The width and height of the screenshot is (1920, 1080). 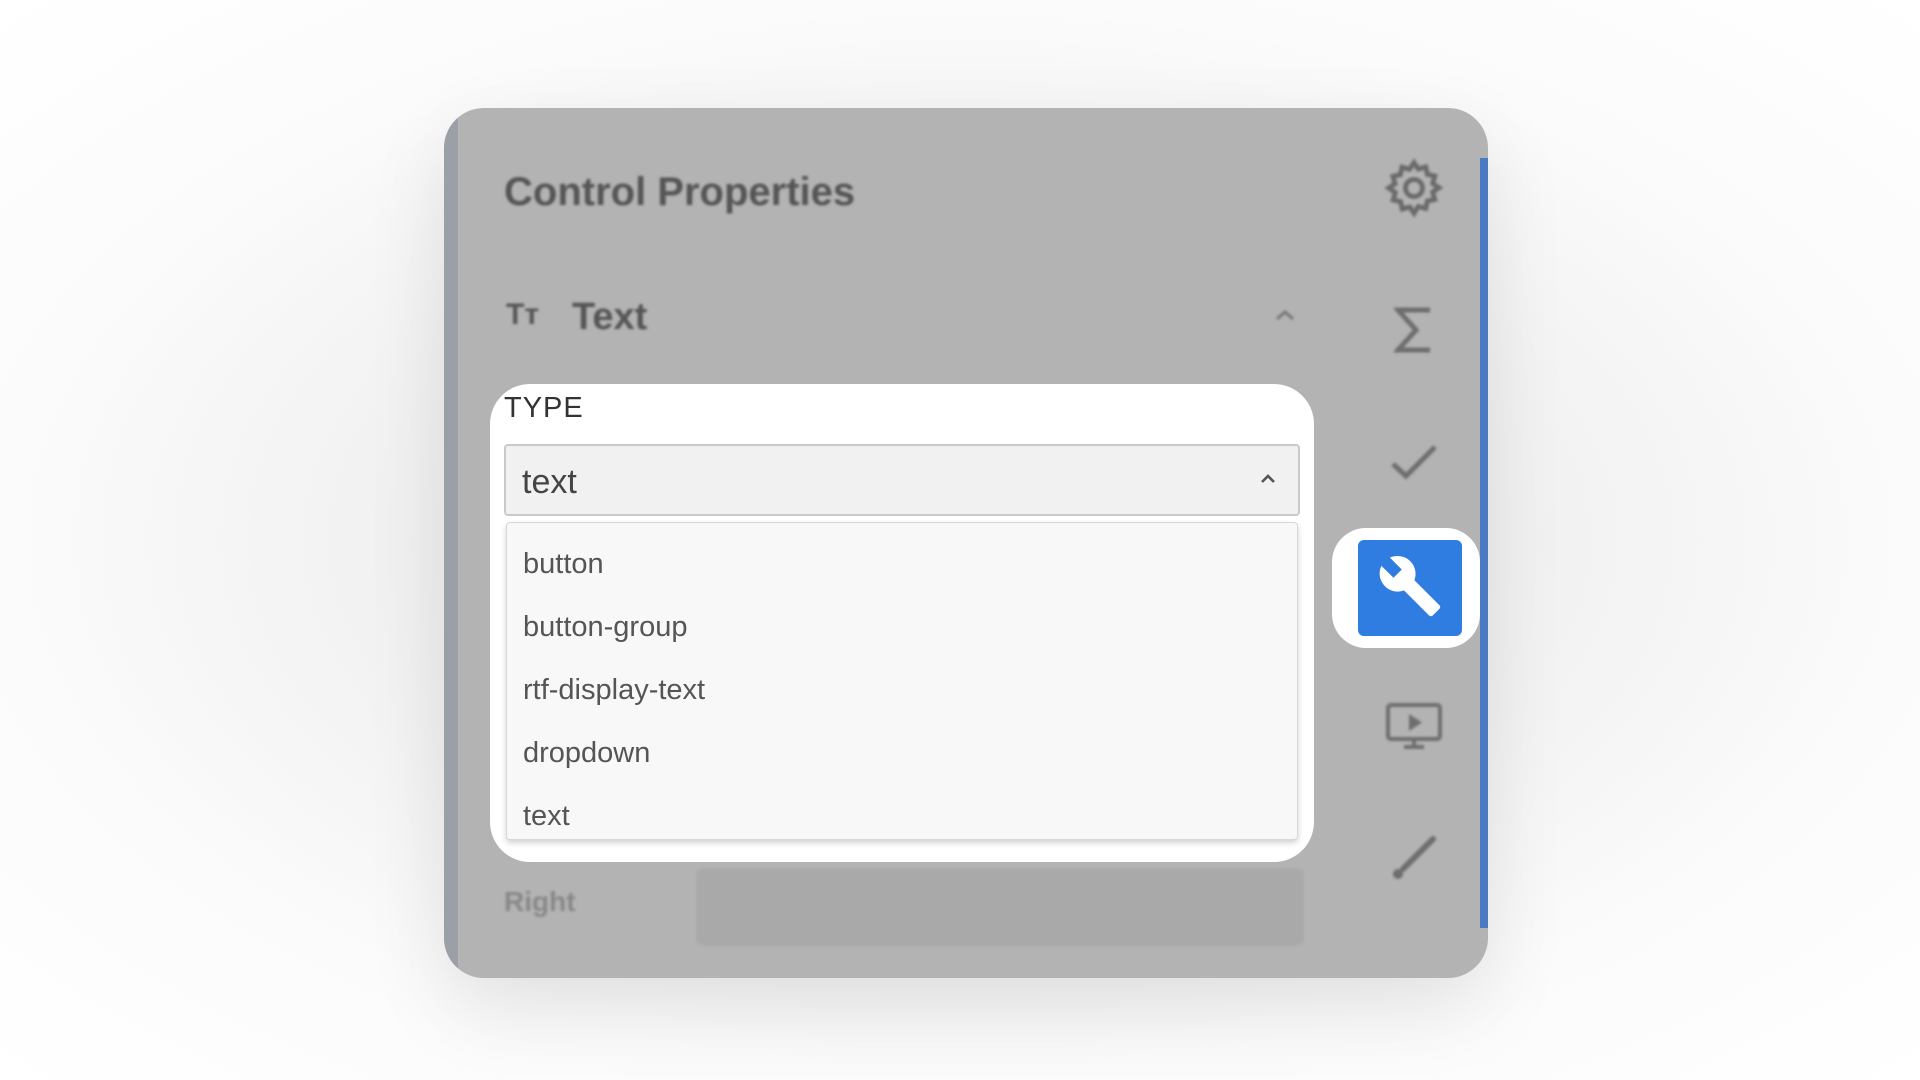 I want to click on right-field-label: Right, so click(x=540, y=901).